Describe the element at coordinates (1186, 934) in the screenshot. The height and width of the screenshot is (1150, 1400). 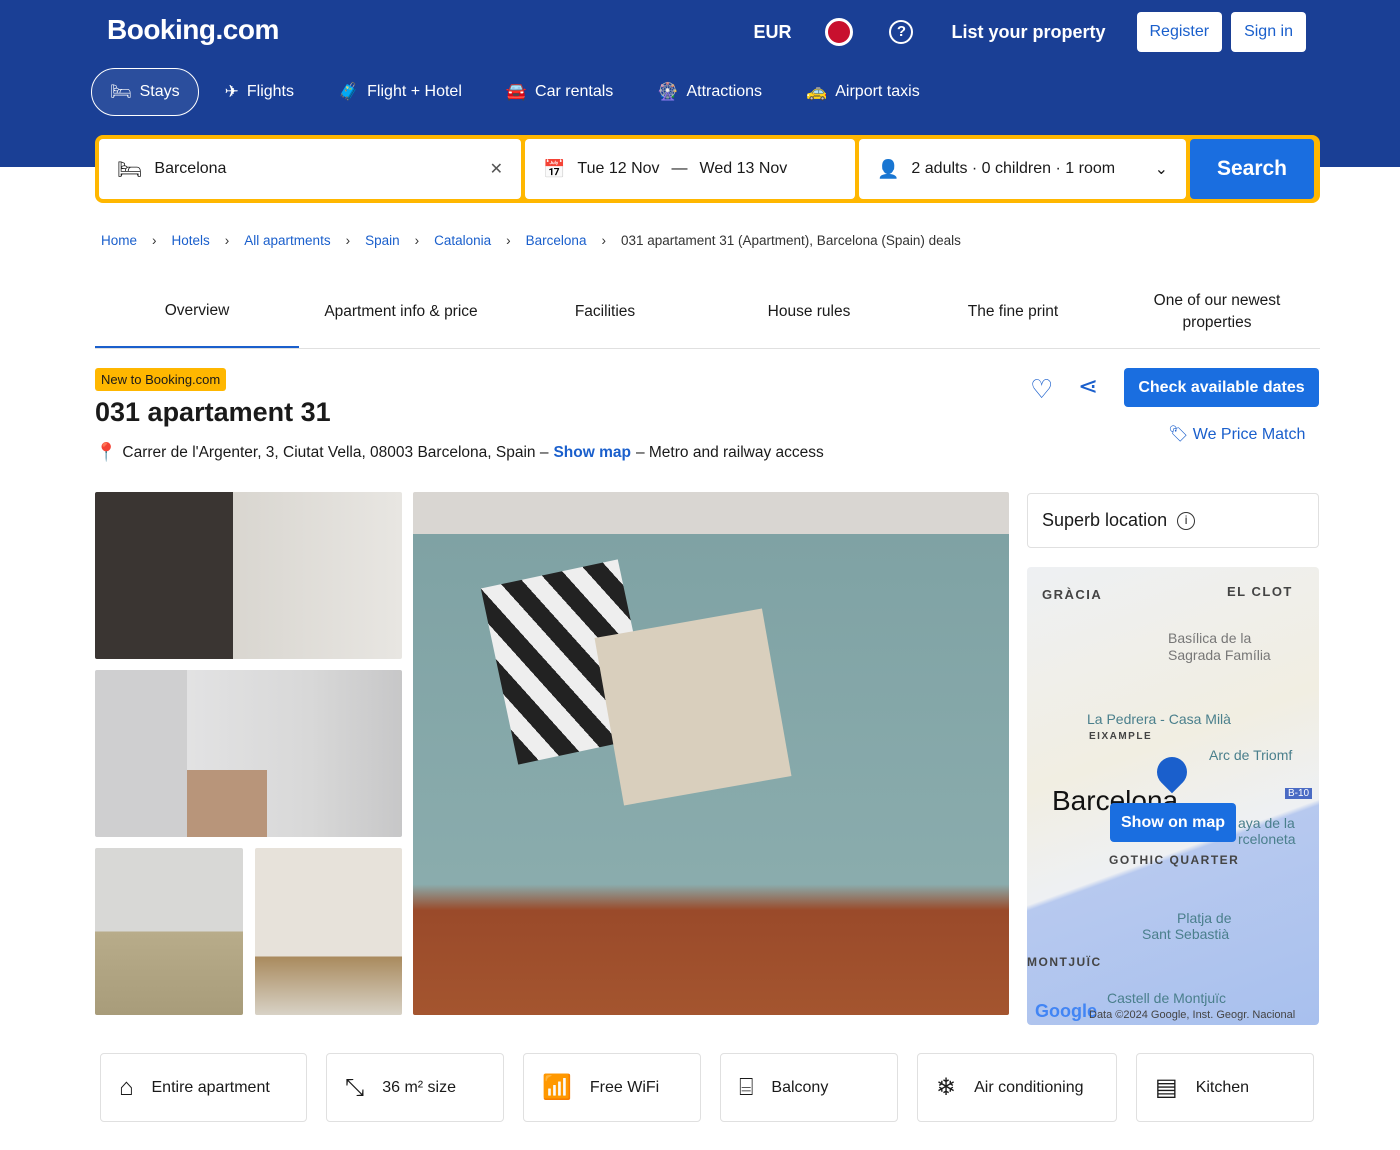
I see `map-label: Sant Sebastià` at that location.